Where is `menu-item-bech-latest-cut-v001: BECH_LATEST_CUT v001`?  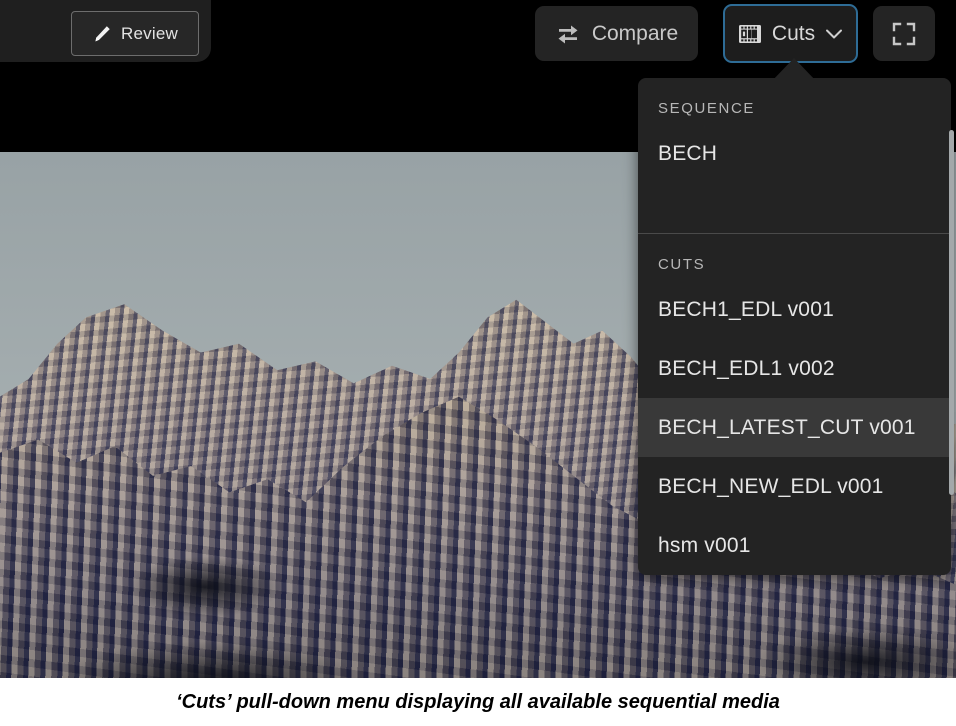
menu-item-bech-latest-cut-v001: BECH_LATEST_CUT v001 is located at coordinates (794, 427).